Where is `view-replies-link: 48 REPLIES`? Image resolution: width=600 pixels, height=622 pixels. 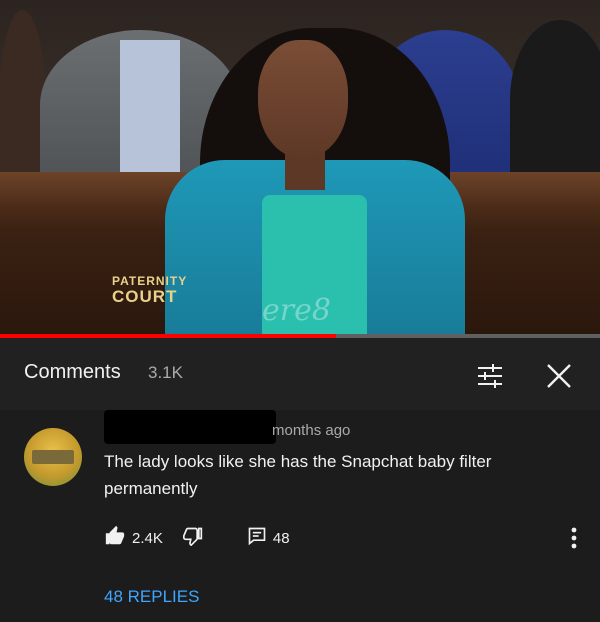 view-replies-link: 48 REPLIES is located at coordinates (151, 597).